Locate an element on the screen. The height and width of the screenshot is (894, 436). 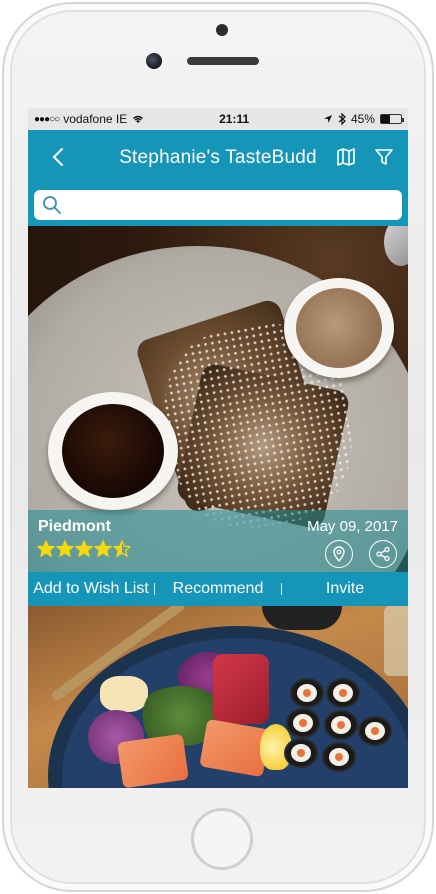
location-pin-icon is located at coordinates (339, 554).